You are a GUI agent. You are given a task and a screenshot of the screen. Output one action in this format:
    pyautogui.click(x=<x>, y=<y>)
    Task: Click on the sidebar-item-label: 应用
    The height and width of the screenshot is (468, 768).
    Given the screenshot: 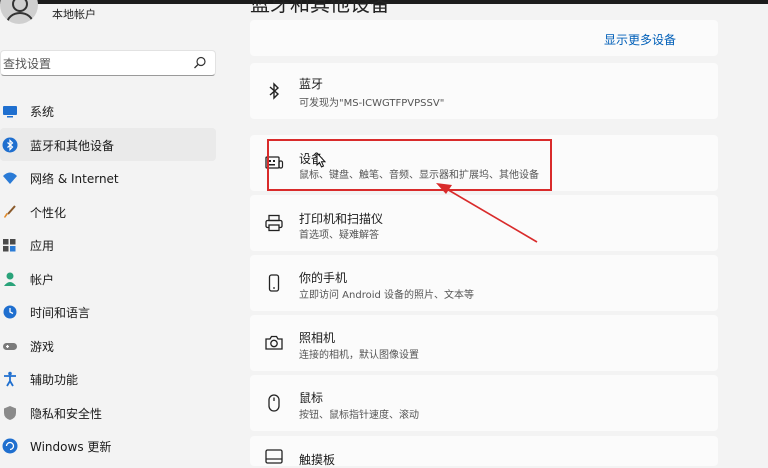 What is the action you would take?
    pyautogui.click(x=42, y=246)
    